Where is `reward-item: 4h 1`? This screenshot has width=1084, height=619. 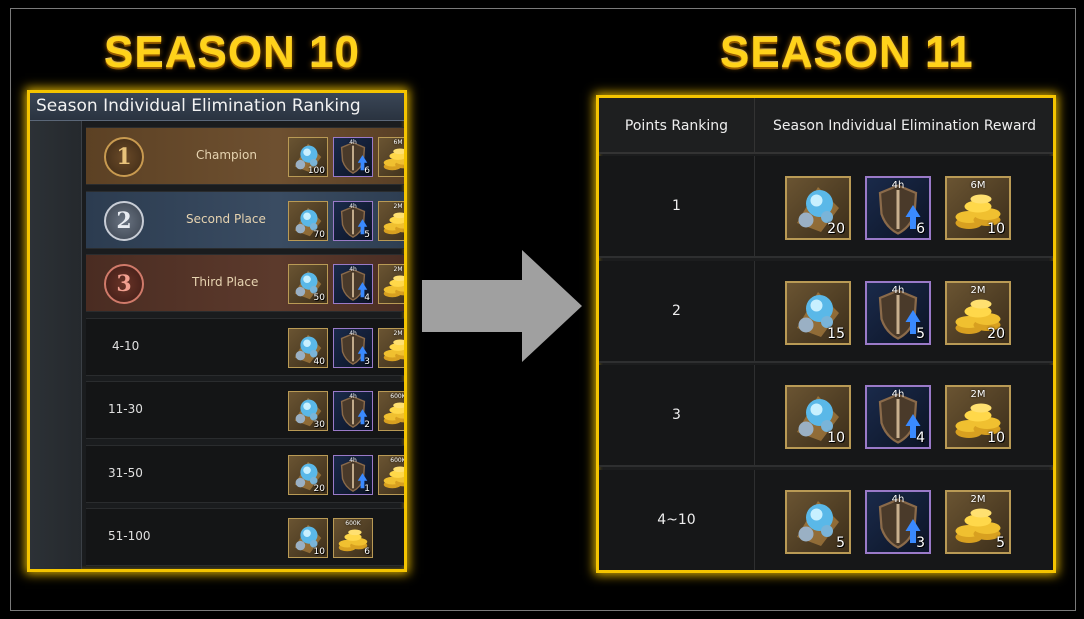 reward-item: 4h 1 is located at coordinates (353, 474).